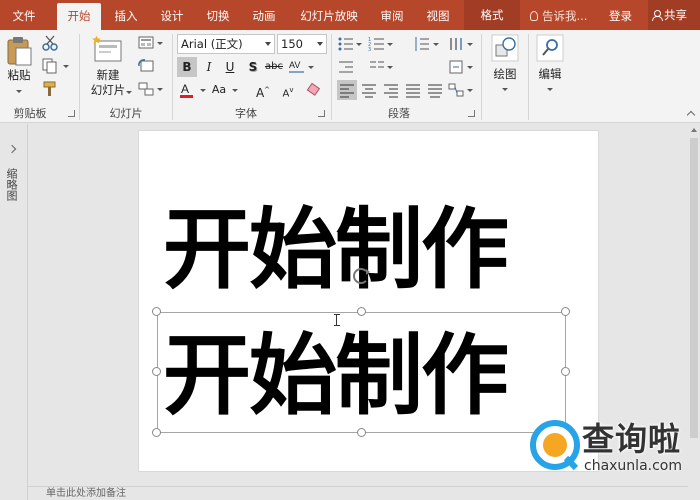 This screenshot has width=700, height=500. Describe the element at coordinates (313, 90) in the screenshot. I see `clear-formatting-icon` at that location.